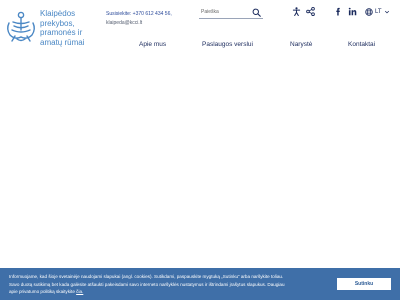  Describe the element at coordinates (386, 12) in the screenshot. I see `chevron-down-icon` at that location.